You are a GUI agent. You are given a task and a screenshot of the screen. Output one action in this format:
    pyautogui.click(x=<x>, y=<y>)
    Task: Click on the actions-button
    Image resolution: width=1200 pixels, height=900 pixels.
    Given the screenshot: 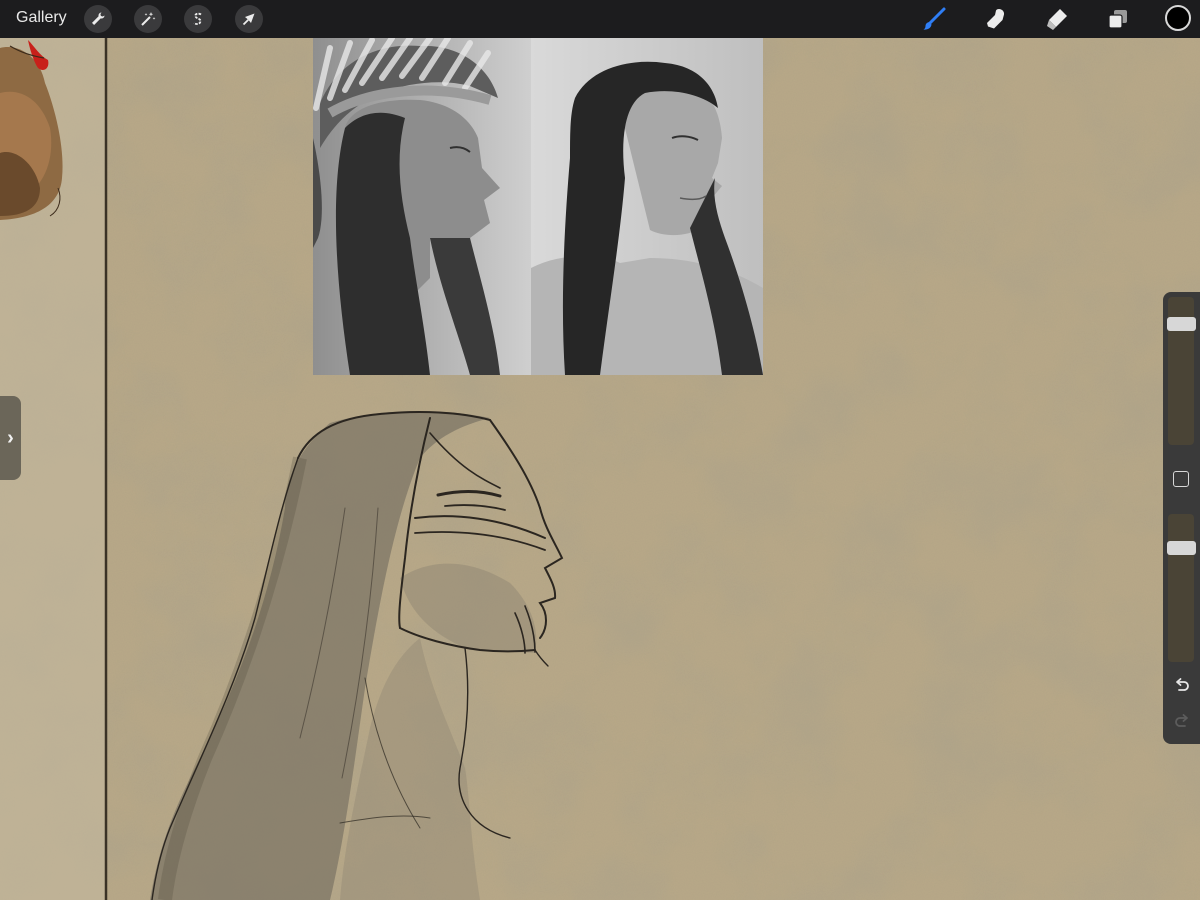 What is the action you would take?
    pyautogui.click(x=98, y=19)
    